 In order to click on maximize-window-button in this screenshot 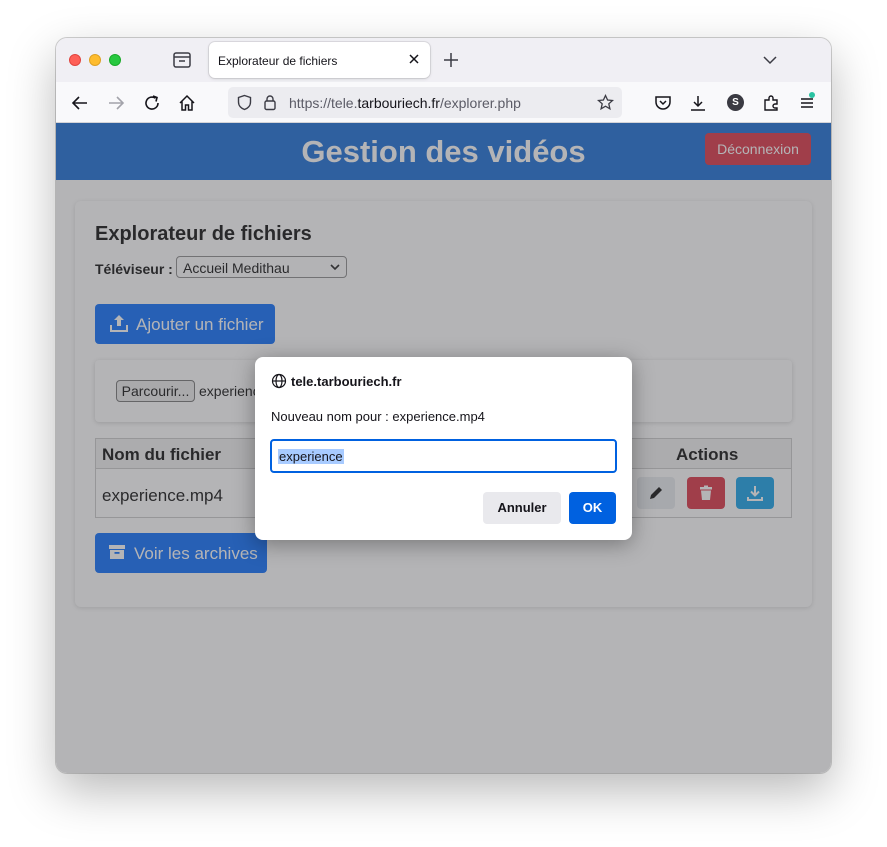, I will do `click(115, 60)`.